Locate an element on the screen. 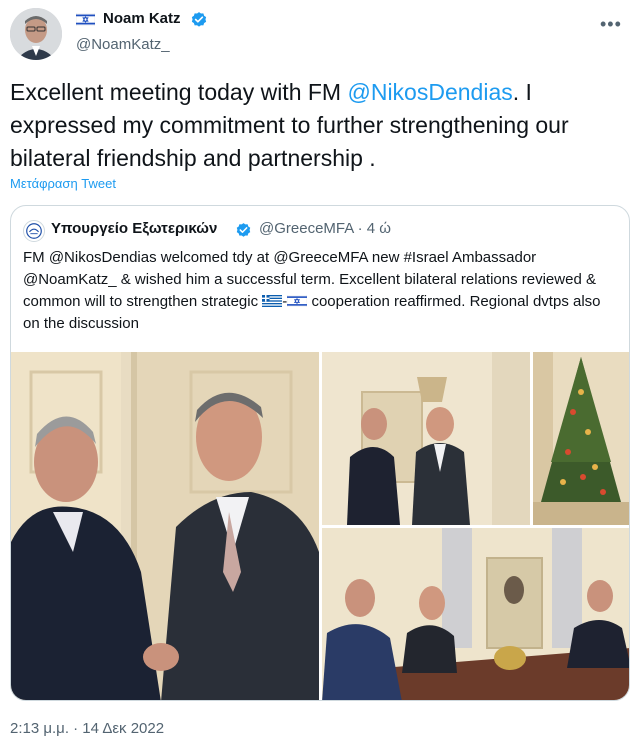 Image resolution: width=640 pixels, height=744 pixels. author-name: Noam Katz is located at coordinates (142, 18).